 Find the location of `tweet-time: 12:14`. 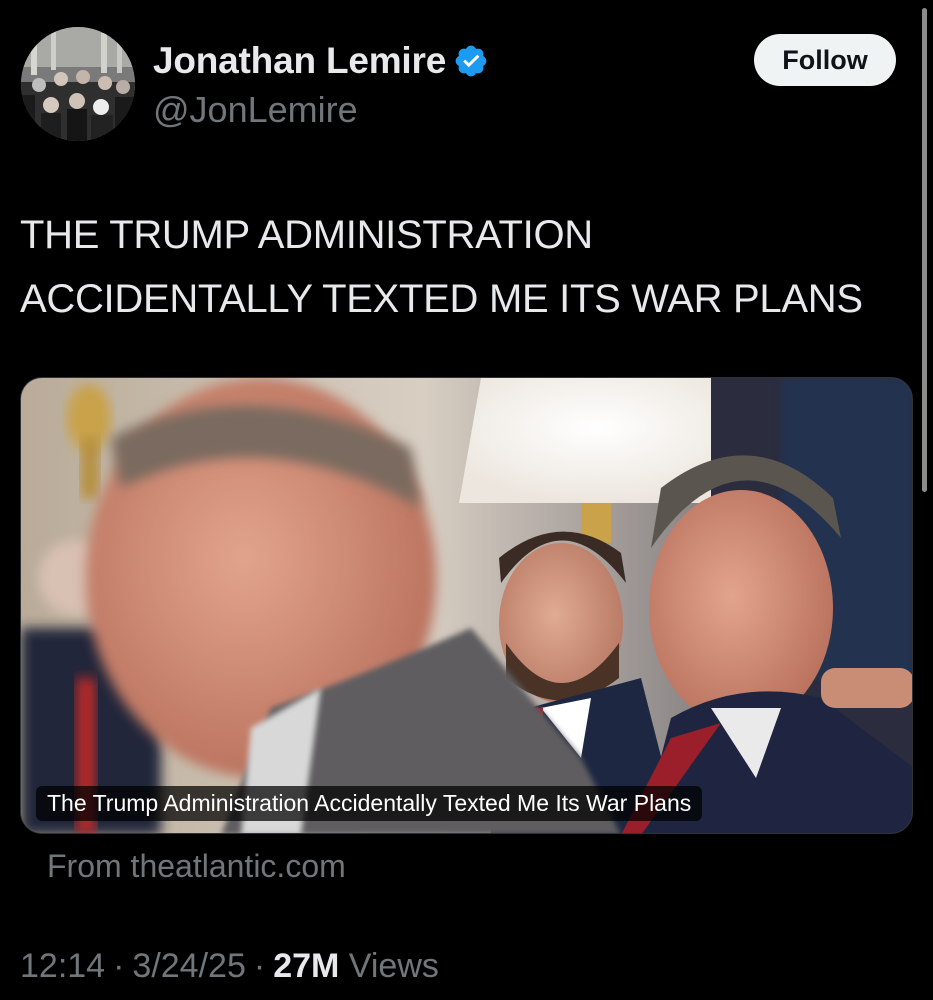

tweet-time: 12:14 is located at coordinates (62, 966).